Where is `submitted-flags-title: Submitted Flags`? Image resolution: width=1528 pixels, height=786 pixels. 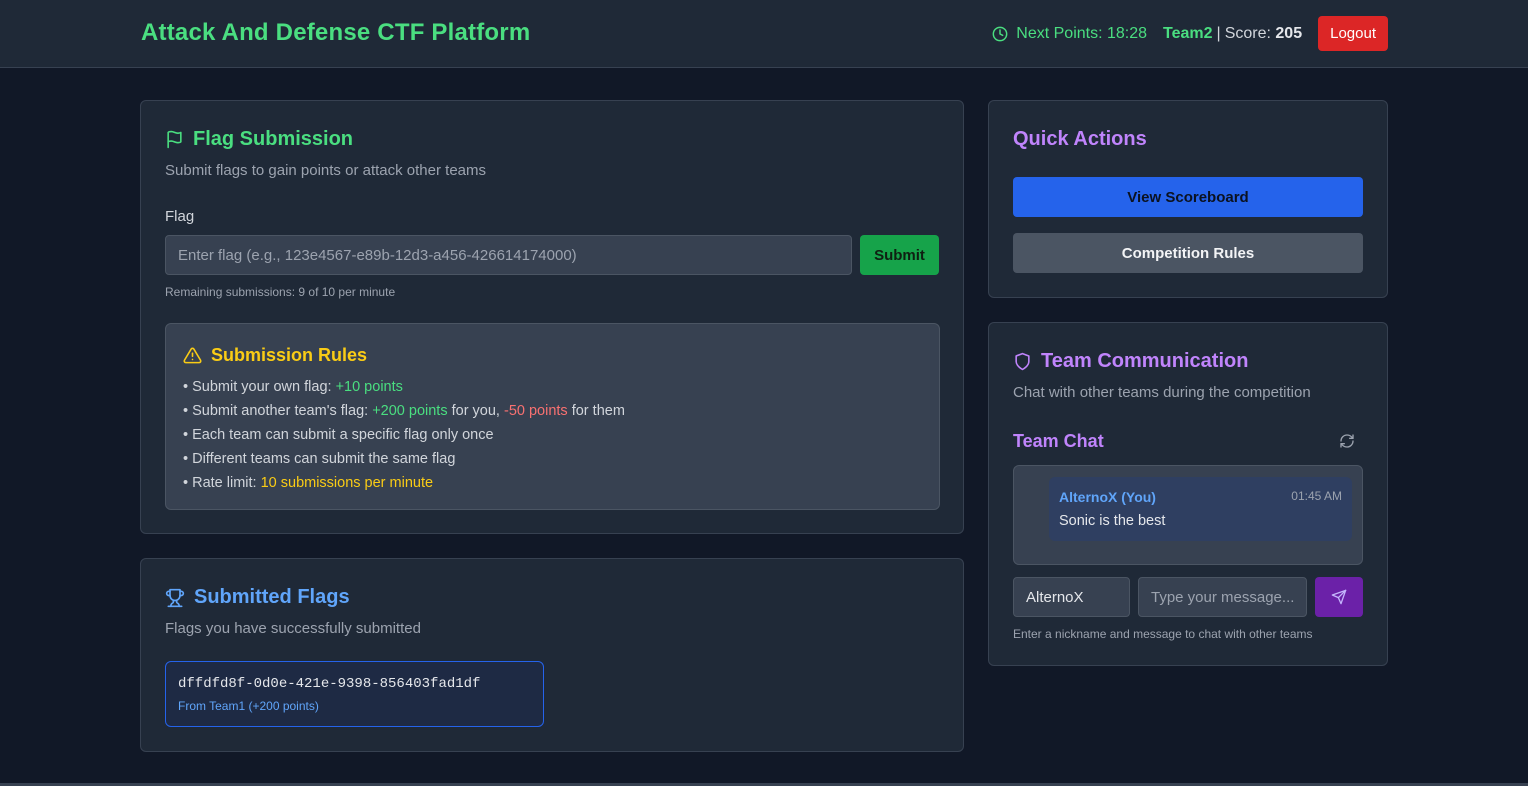
submitted-flags-title: Submitted Flags is located at coordinates (257, 597).